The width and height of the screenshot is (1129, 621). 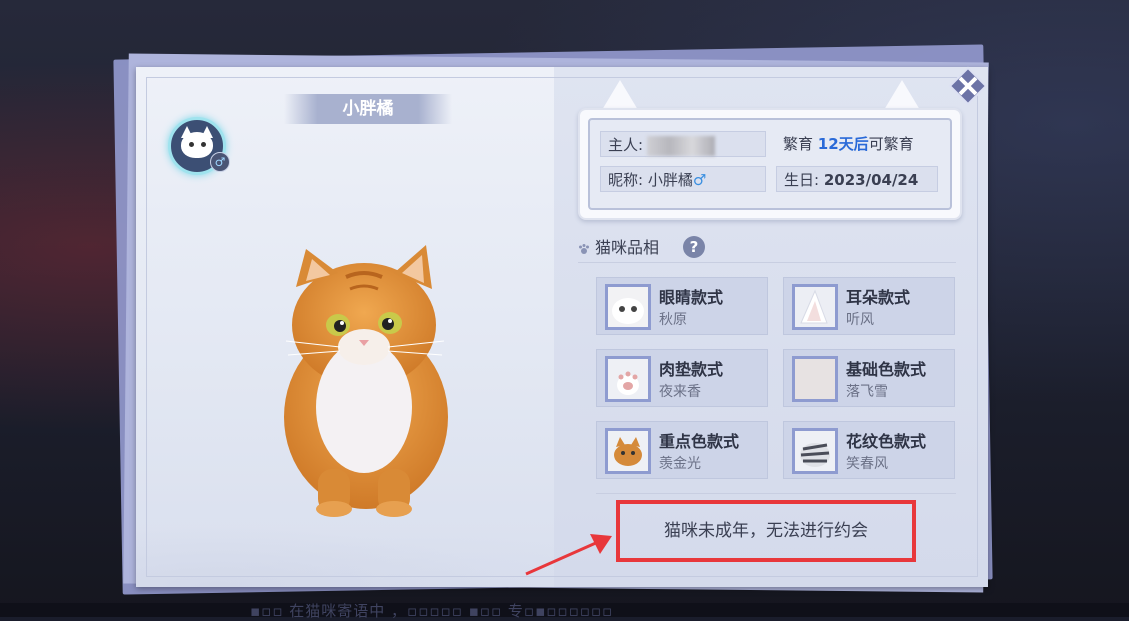 What do you see at coordinates (886, 441) in the screenshot?
I see `trait-title: 花纹色款式` at bounding box center [886, 441].